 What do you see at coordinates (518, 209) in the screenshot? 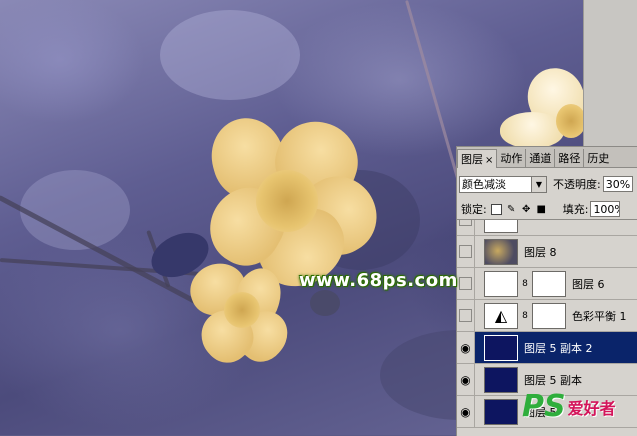
I see `lock-icons: ✎ ✥ ■` at bounding box center [518, 209].